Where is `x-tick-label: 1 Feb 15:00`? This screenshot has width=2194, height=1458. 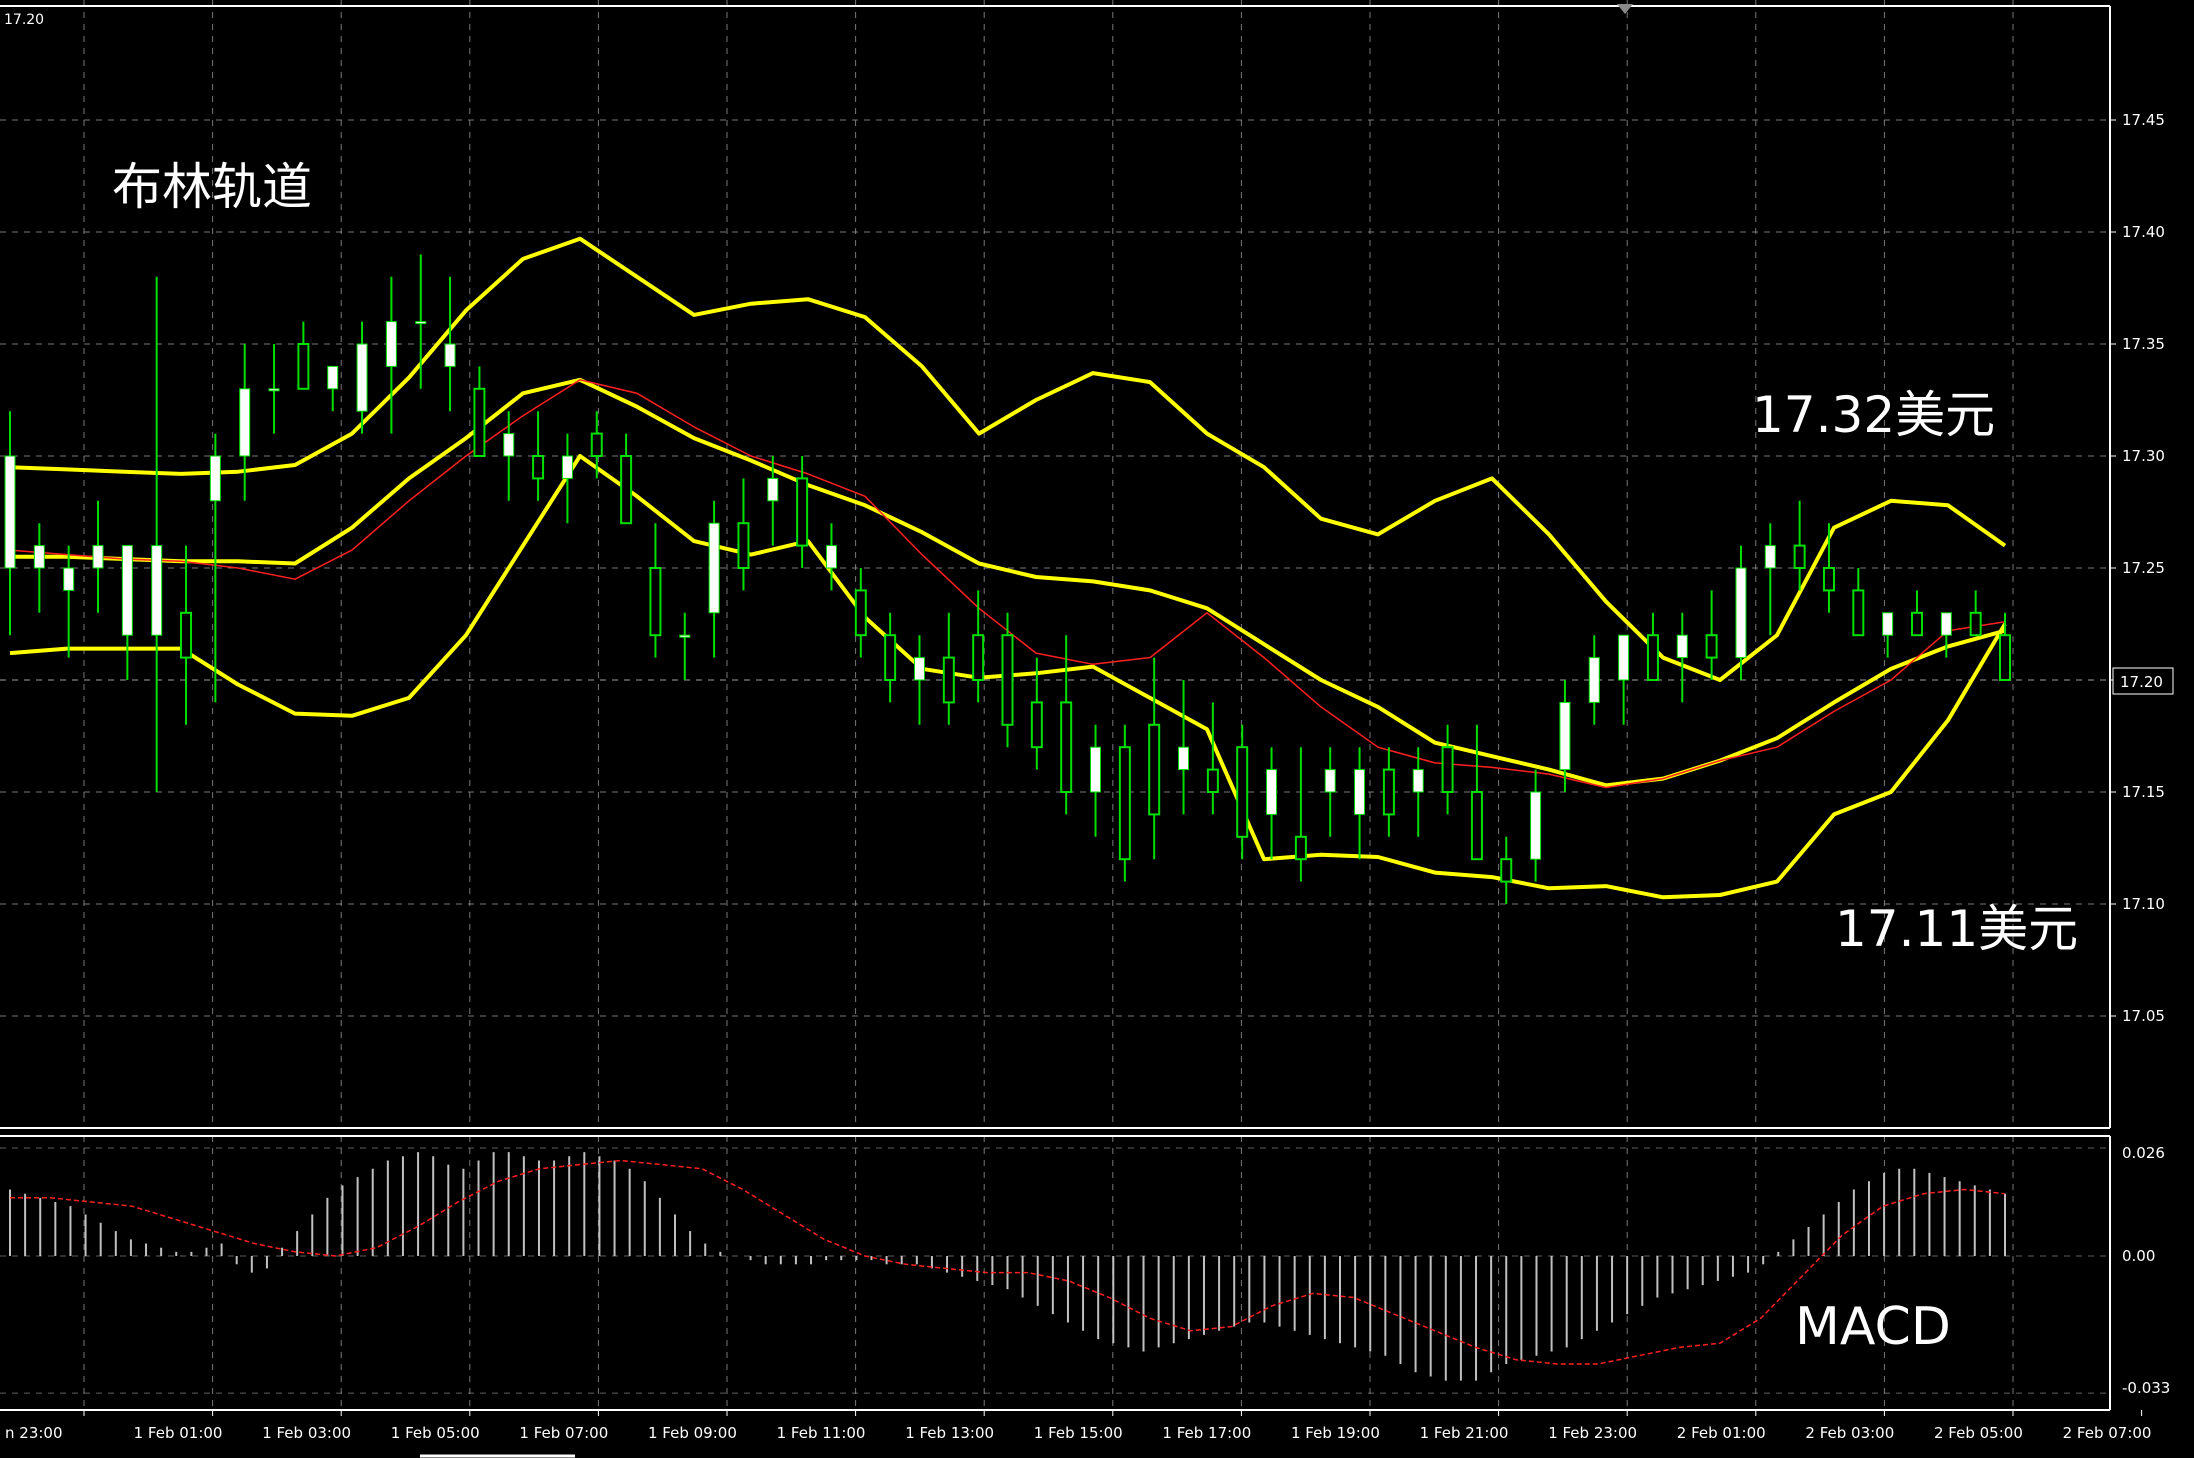
x-tick-label: 1 Feb 15:00 is located at coordinates (1078, 1433).